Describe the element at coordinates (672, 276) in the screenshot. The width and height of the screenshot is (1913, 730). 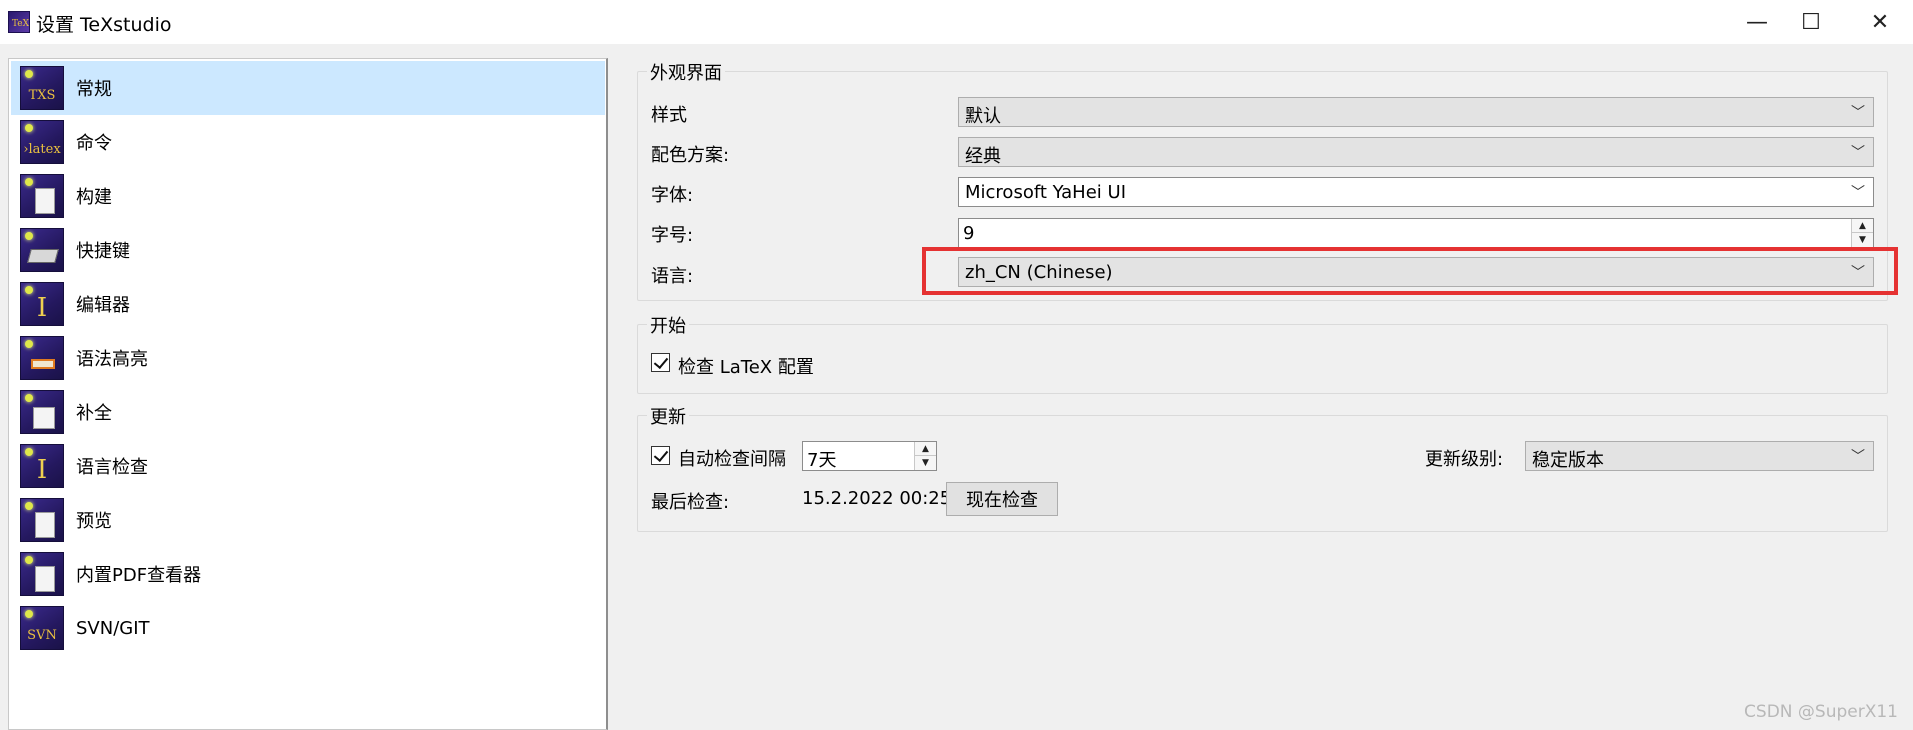
I see `language-label: 语言:` at that location.